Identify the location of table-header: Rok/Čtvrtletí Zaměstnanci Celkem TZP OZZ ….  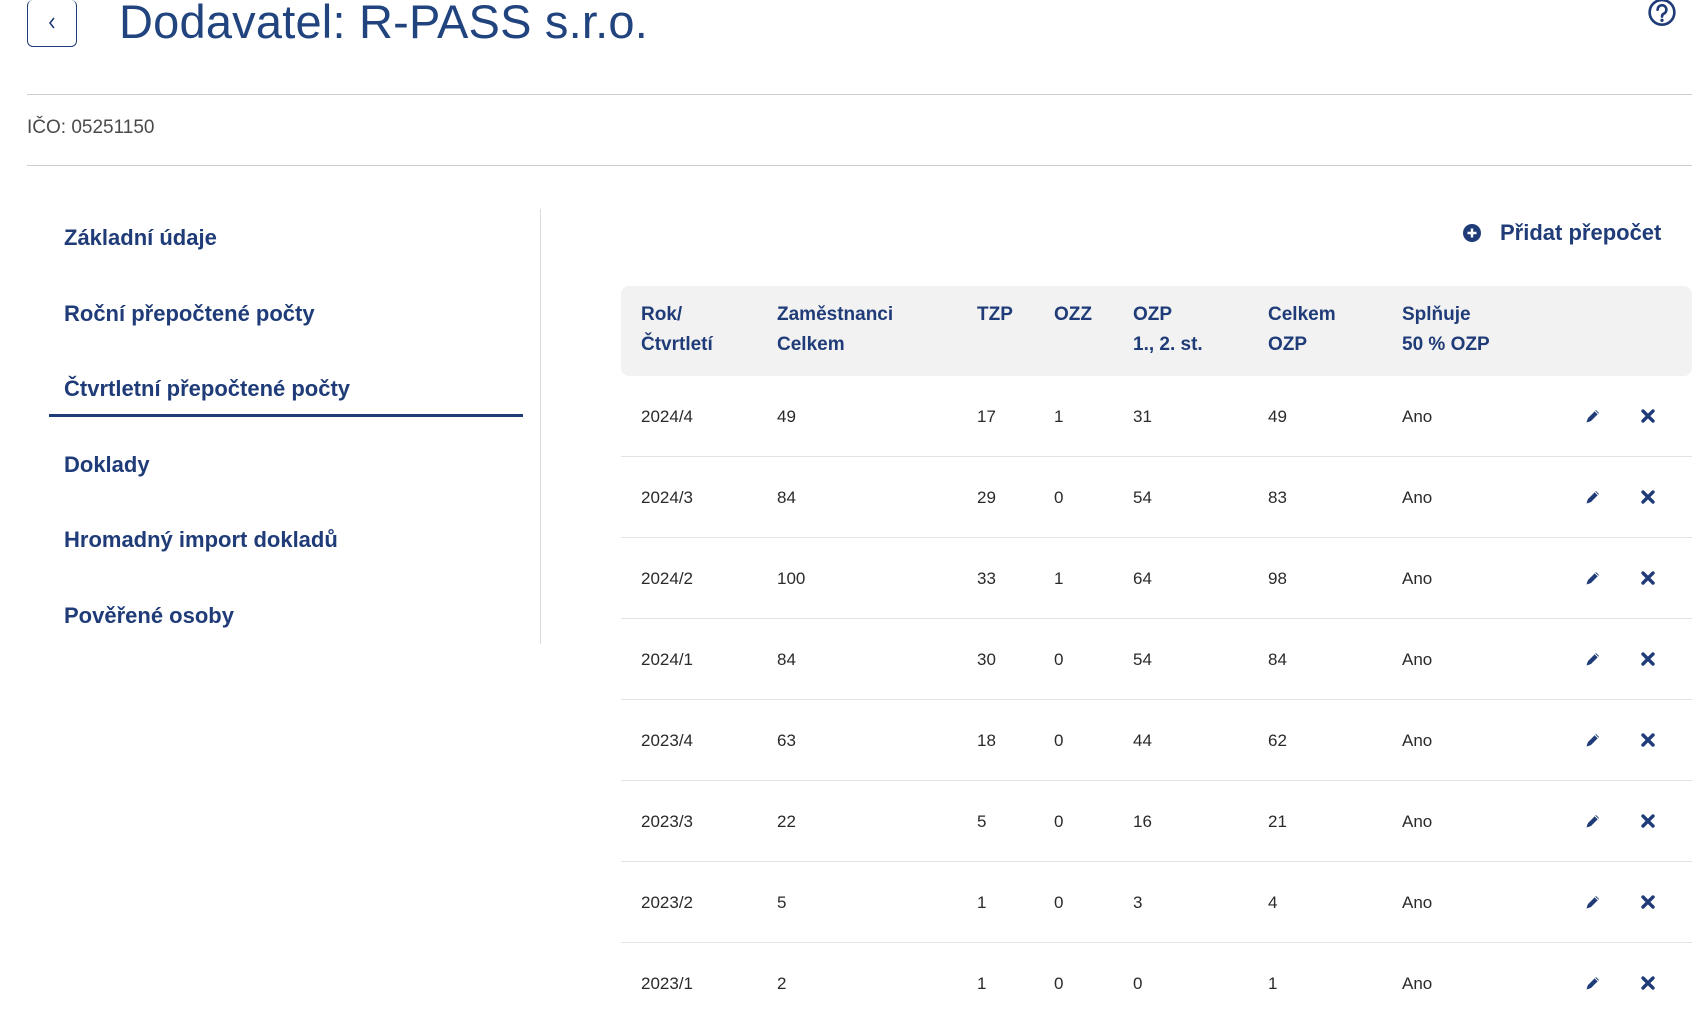
(1156, 331).